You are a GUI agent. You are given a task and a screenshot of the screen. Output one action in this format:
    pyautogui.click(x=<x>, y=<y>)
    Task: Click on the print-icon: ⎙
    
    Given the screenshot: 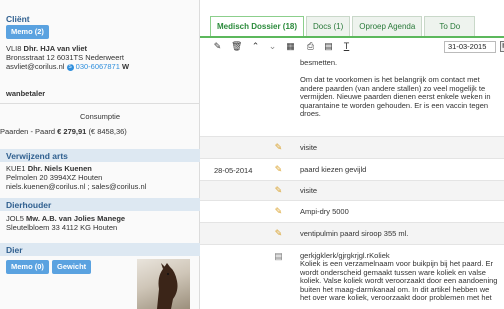 What is the action you would take?
    pyautogui.click(x=310, y=46)
    